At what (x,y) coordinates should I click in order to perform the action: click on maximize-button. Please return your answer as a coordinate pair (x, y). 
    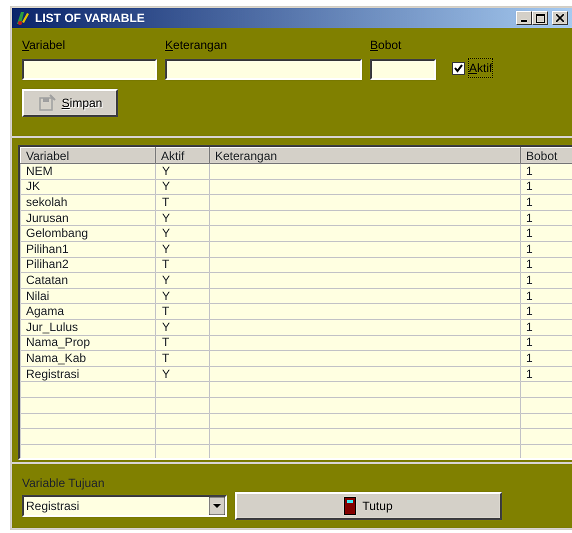
    Looking at the image, I should click on (540, 18).